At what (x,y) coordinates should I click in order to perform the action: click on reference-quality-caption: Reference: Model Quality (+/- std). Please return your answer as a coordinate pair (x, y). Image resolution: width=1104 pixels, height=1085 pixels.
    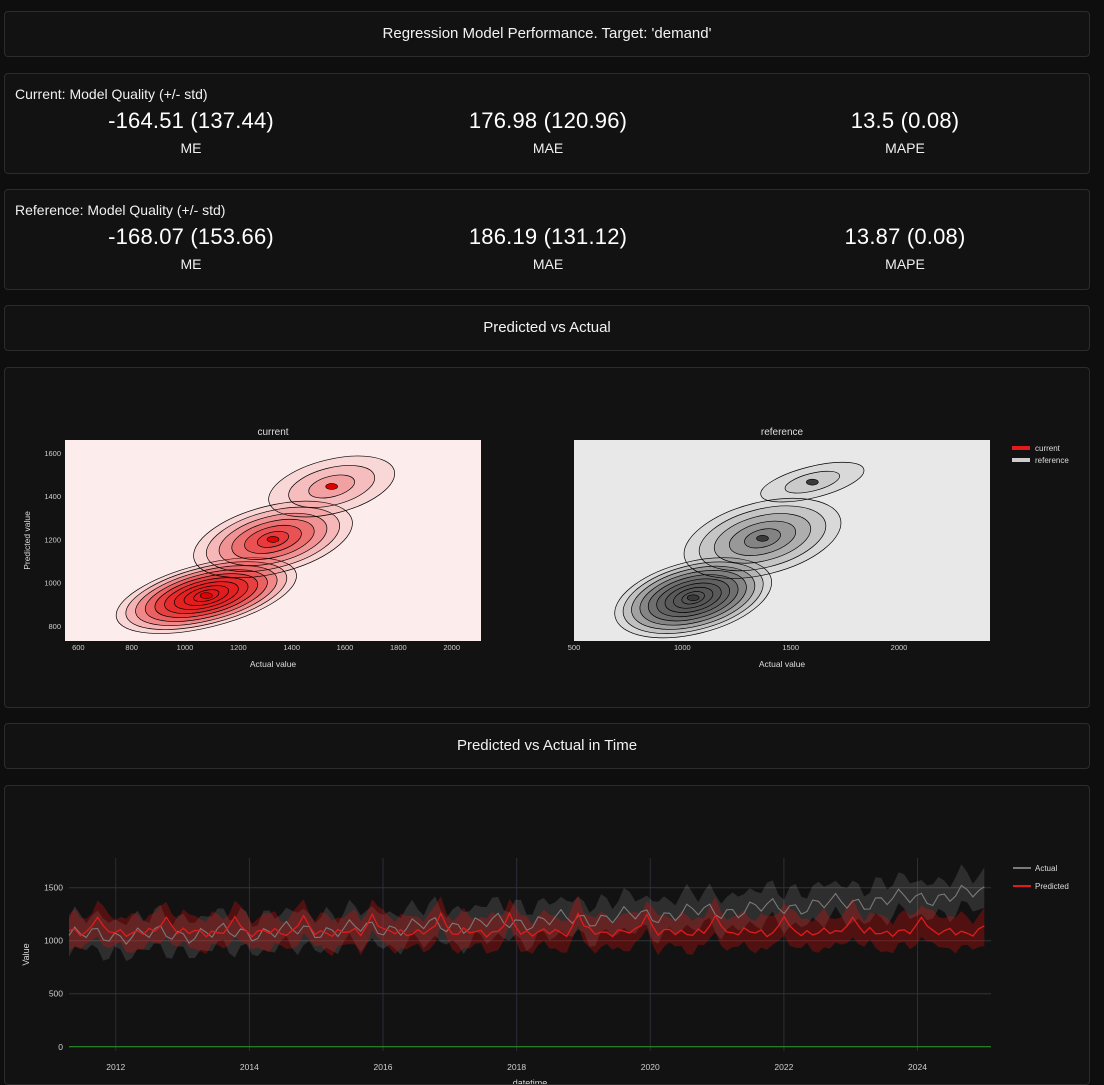
    Looking at the image, I should click on (120, 210).